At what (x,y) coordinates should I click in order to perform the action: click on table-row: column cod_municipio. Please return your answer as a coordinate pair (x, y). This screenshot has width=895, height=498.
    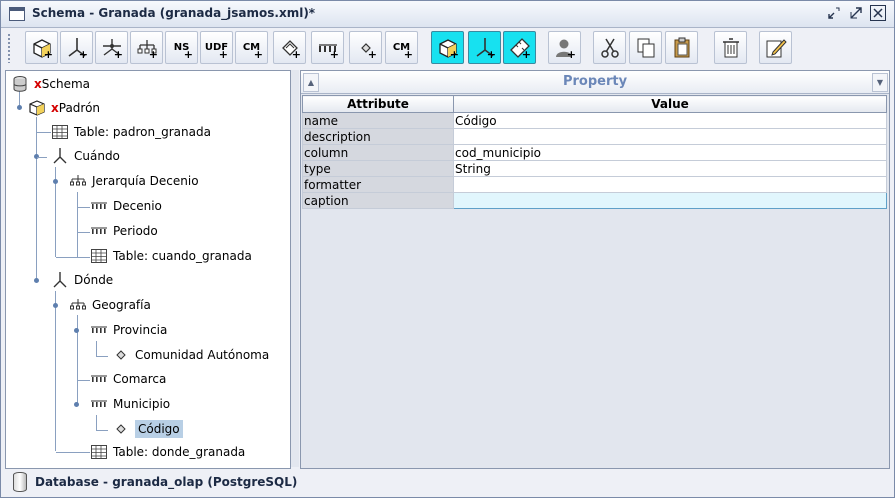
    Looking at the image, I should click on (594, 152).